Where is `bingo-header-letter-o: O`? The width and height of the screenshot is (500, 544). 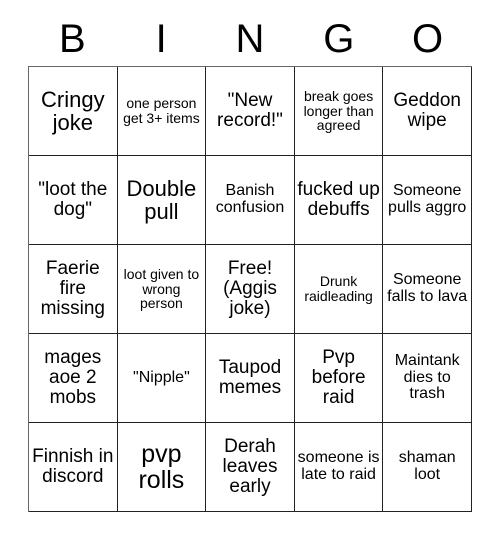
bingo-header-letter-o: O is located at coordinates (428, 39).